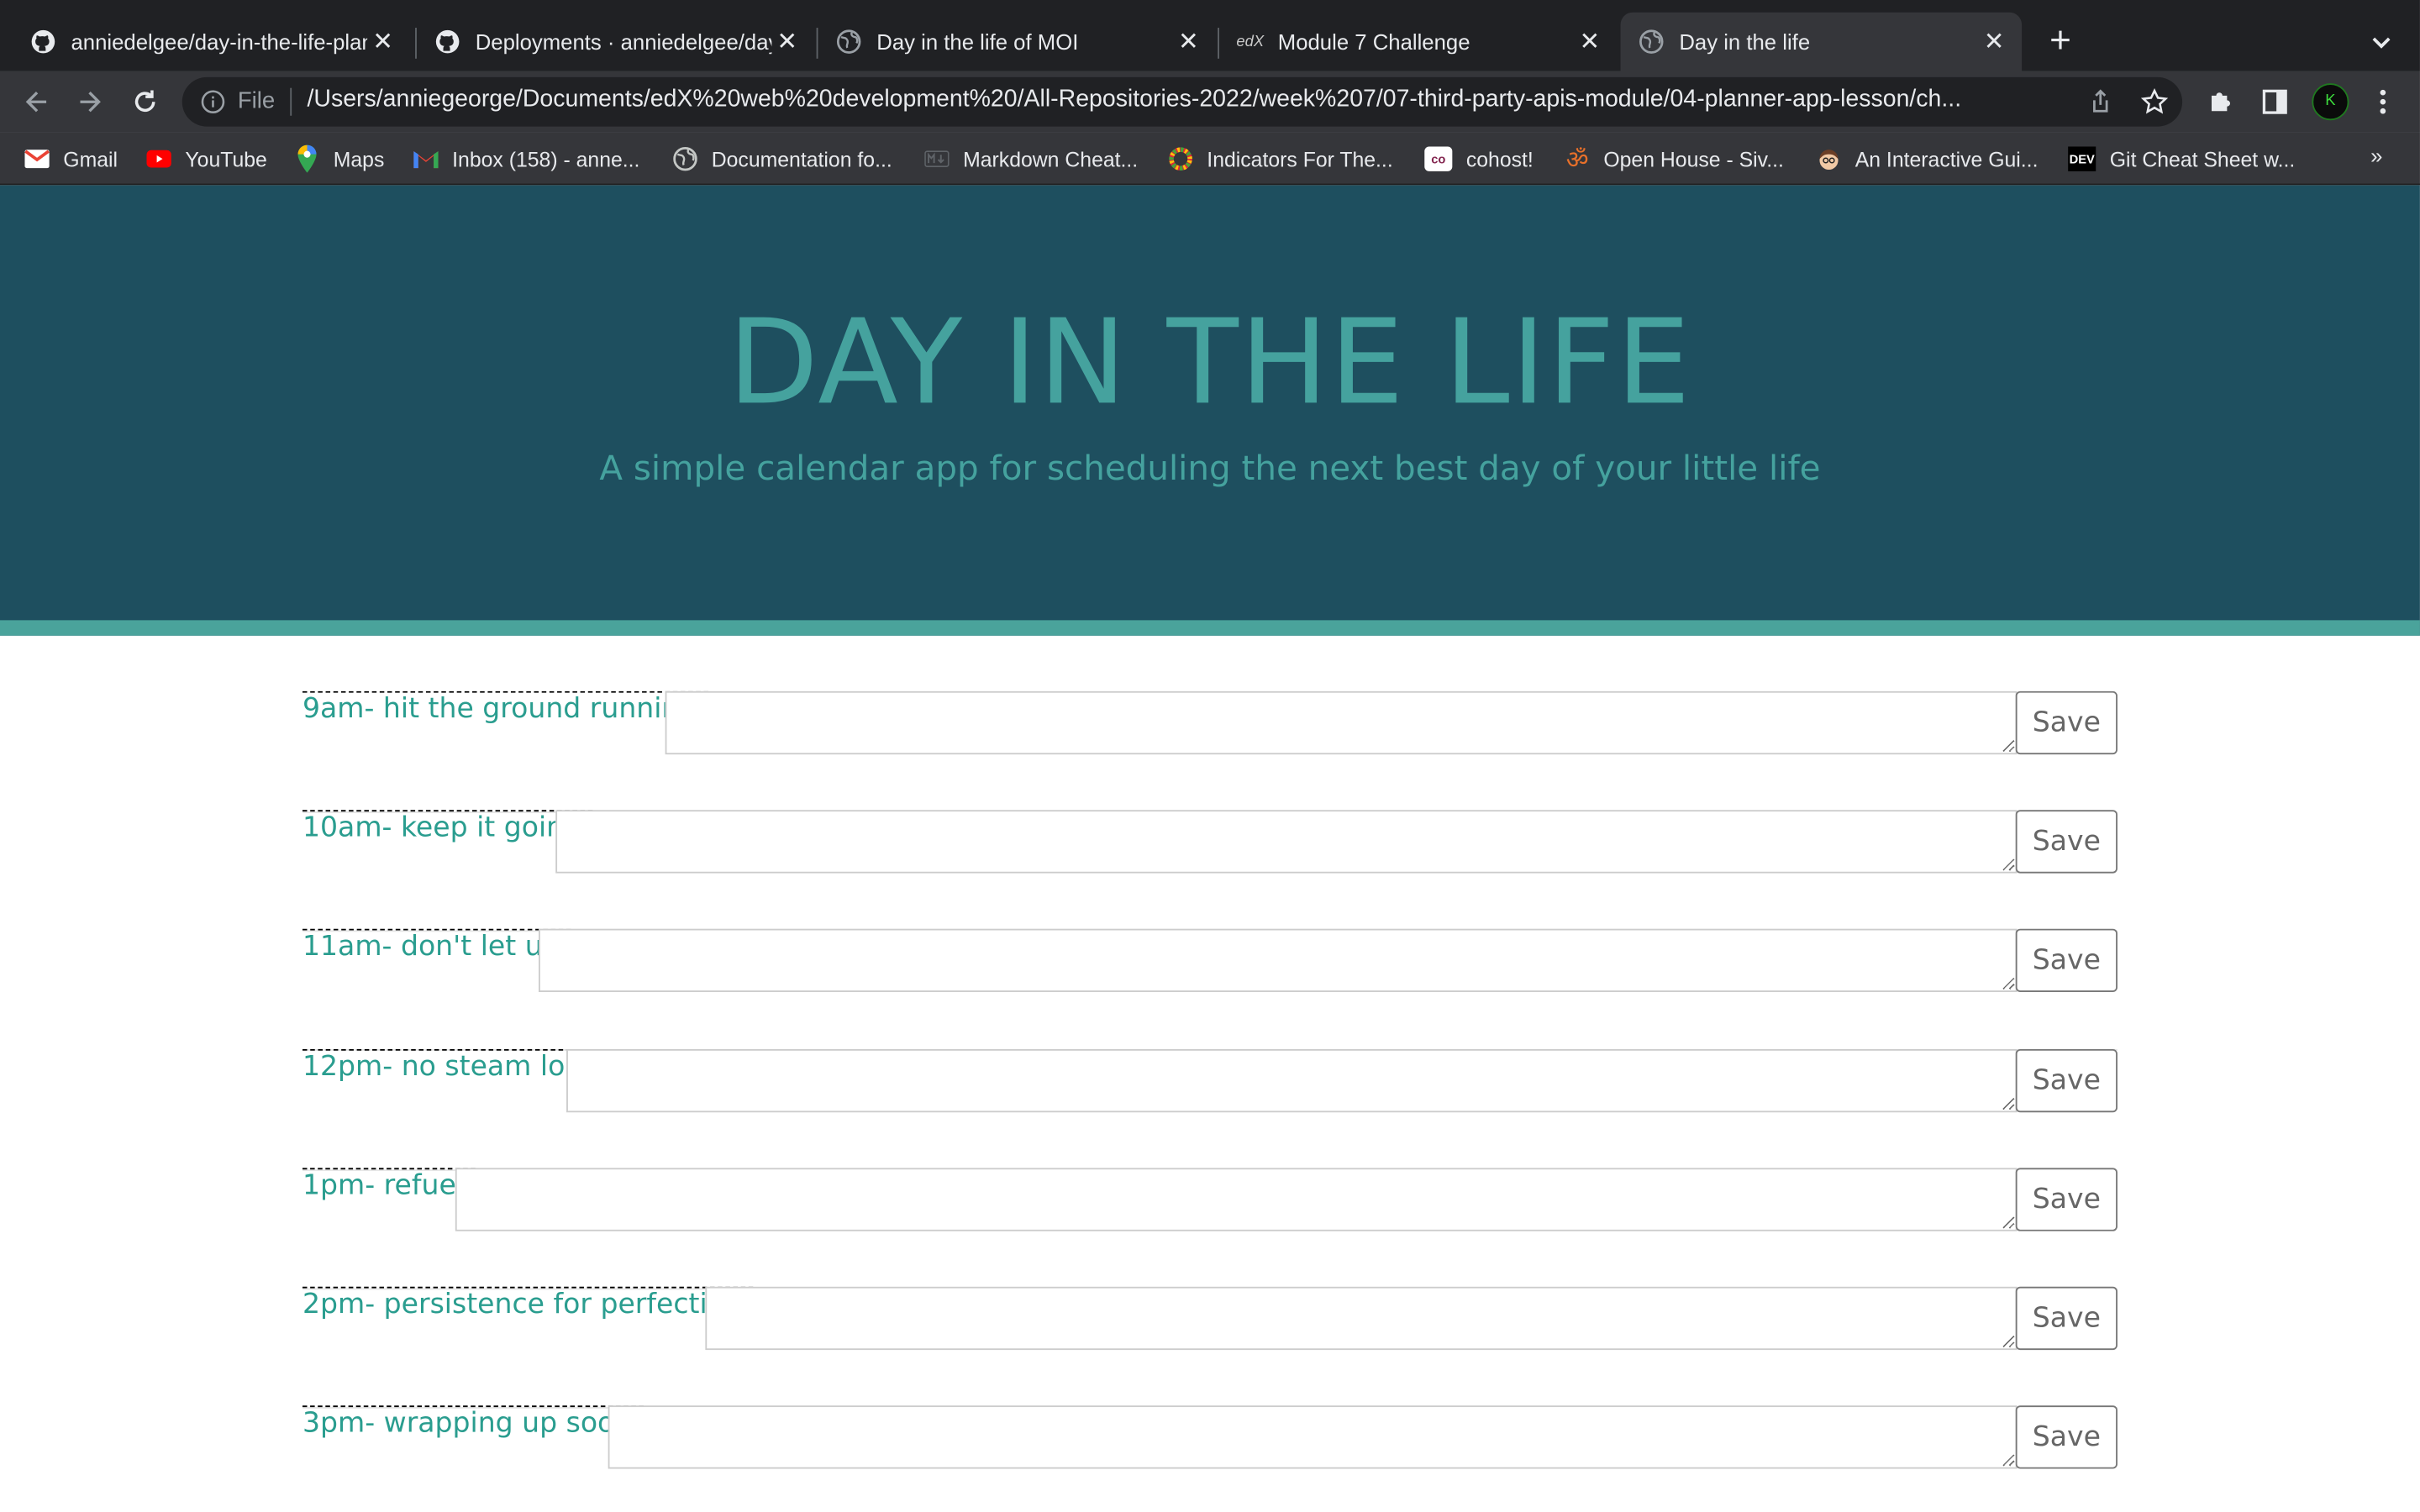  What do you see at coordinates (1499, 159) in the screenshot?
I see `bookmark-label: cohost!` at bounding box center [1499, 159].